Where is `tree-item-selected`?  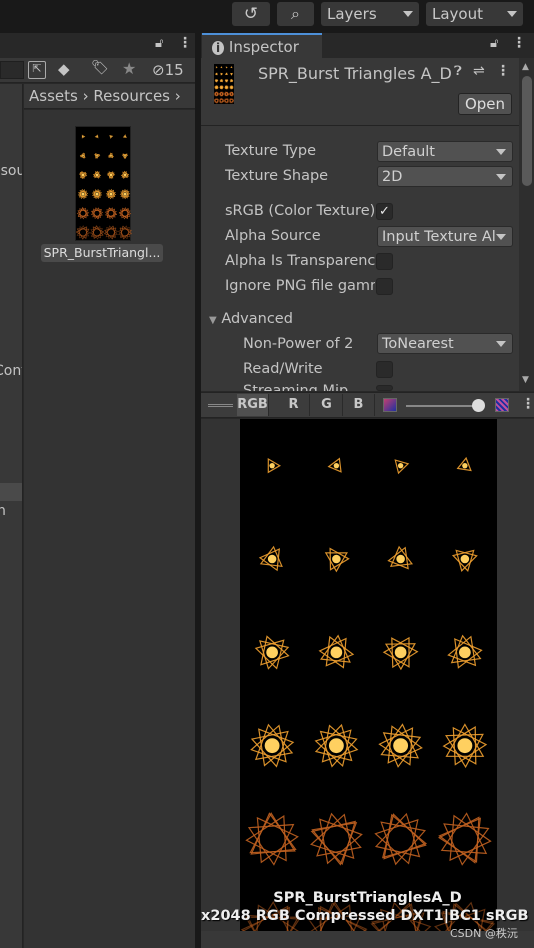 tree-item-selected is located at coordinates (11, 492).